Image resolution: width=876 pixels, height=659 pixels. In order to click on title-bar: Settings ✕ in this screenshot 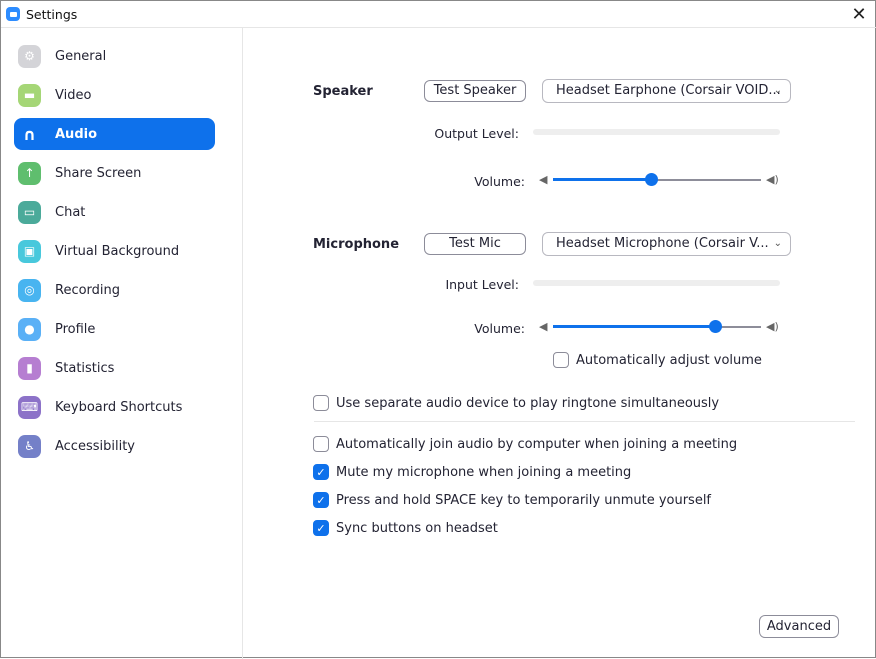, I will do `click(438, 14)`.